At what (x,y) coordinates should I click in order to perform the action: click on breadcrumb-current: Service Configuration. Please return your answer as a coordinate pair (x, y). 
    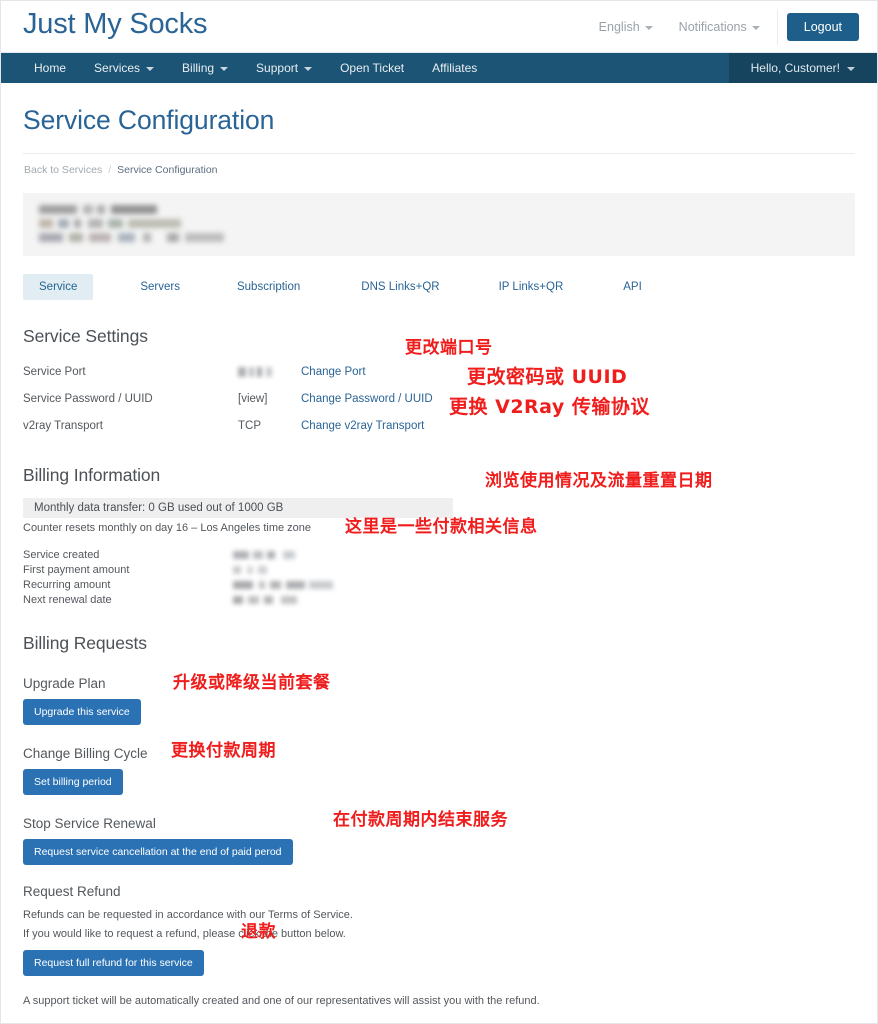
    Looking at the image, I should click on (167, 170).